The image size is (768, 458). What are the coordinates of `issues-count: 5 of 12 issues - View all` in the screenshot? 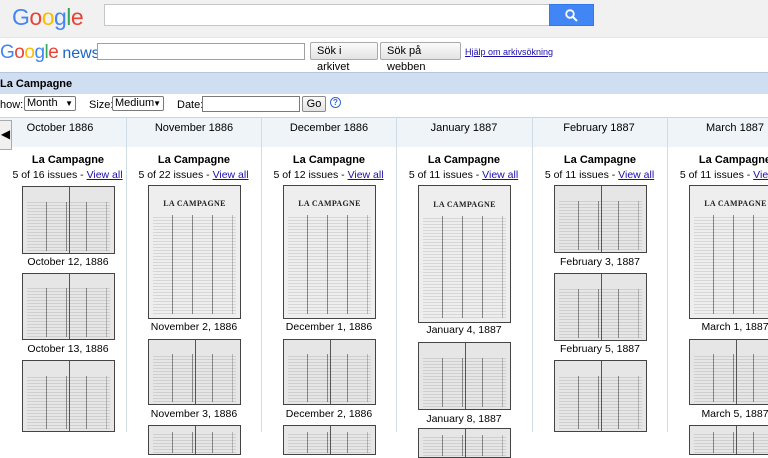 It's located at (328, 175).